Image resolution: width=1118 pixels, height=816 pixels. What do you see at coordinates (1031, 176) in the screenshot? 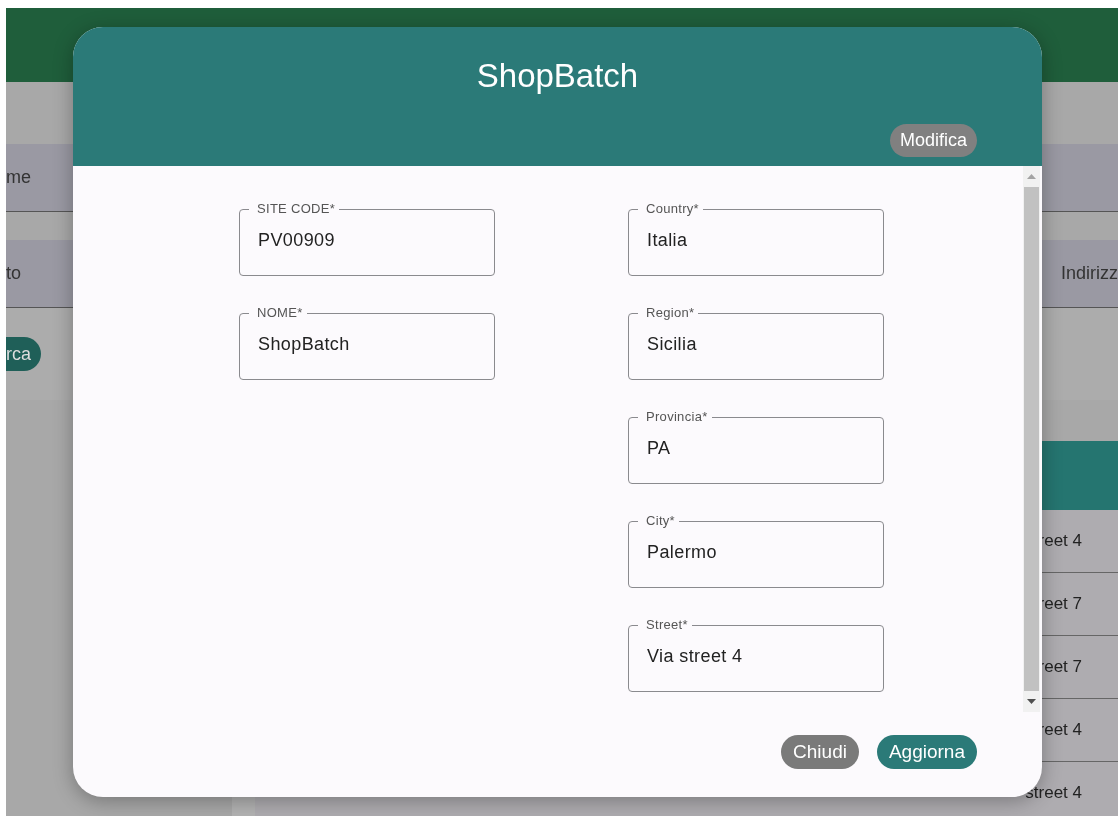
I see `scroll-up-icon` at bounding box center [1031, 176].